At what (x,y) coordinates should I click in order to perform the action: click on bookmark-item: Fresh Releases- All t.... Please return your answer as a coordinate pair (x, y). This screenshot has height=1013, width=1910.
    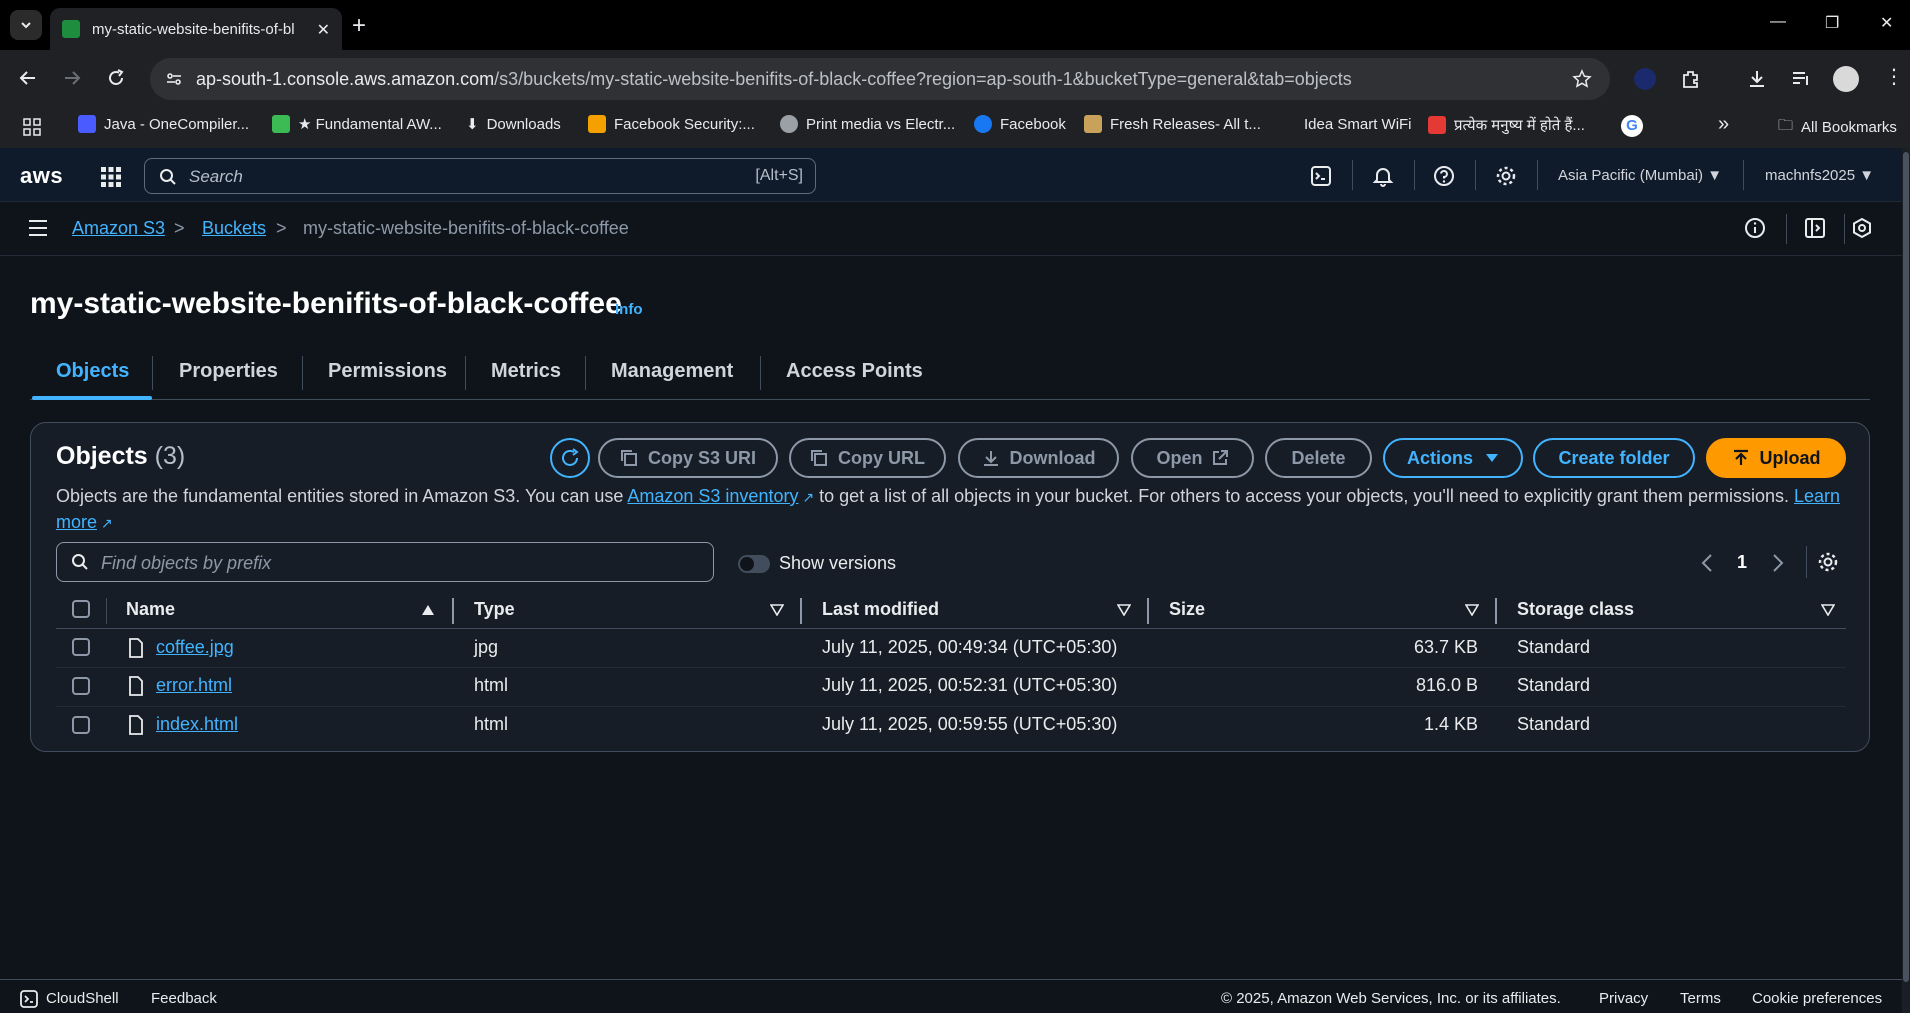
    Looking at the image, I should click on (1172, 124).